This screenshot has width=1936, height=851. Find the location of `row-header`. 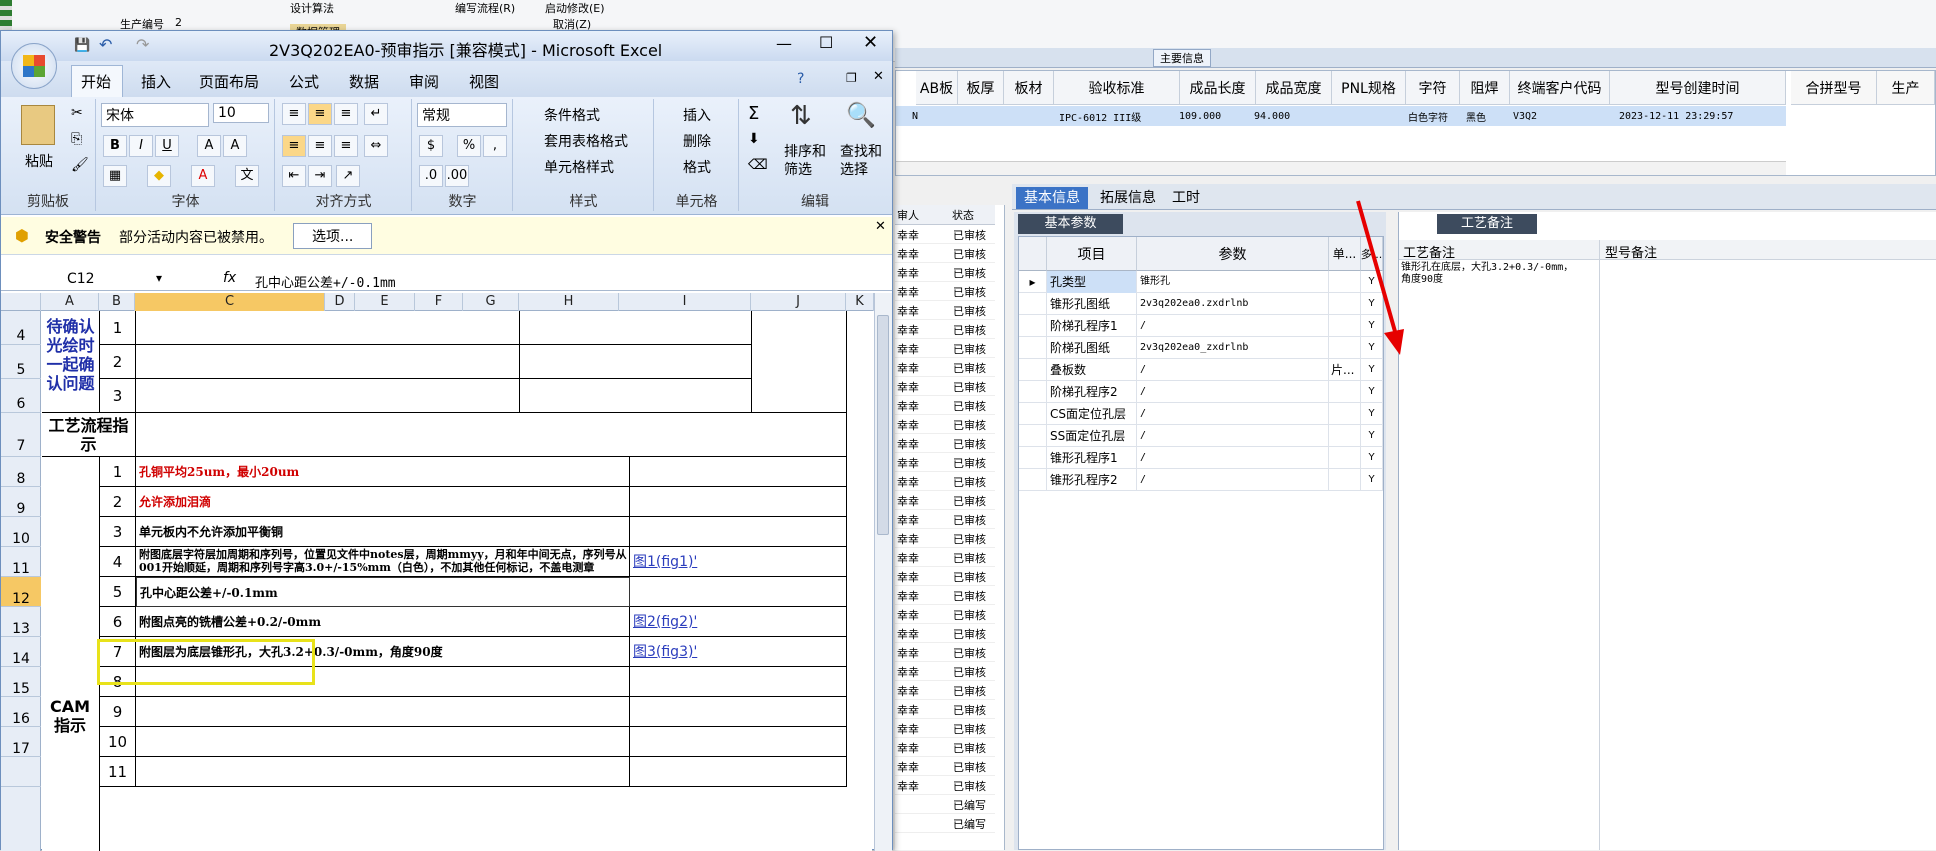

row-header is located at coordinates (21, 772).